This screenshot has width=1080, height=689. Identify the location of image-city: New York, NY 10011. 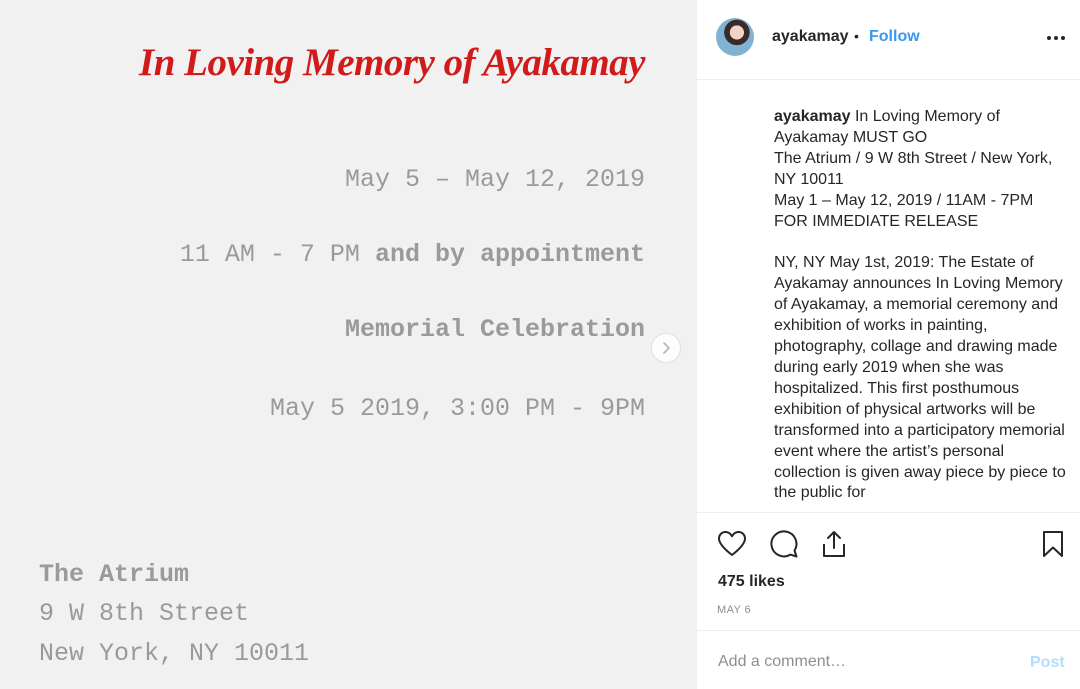
(174, 653).